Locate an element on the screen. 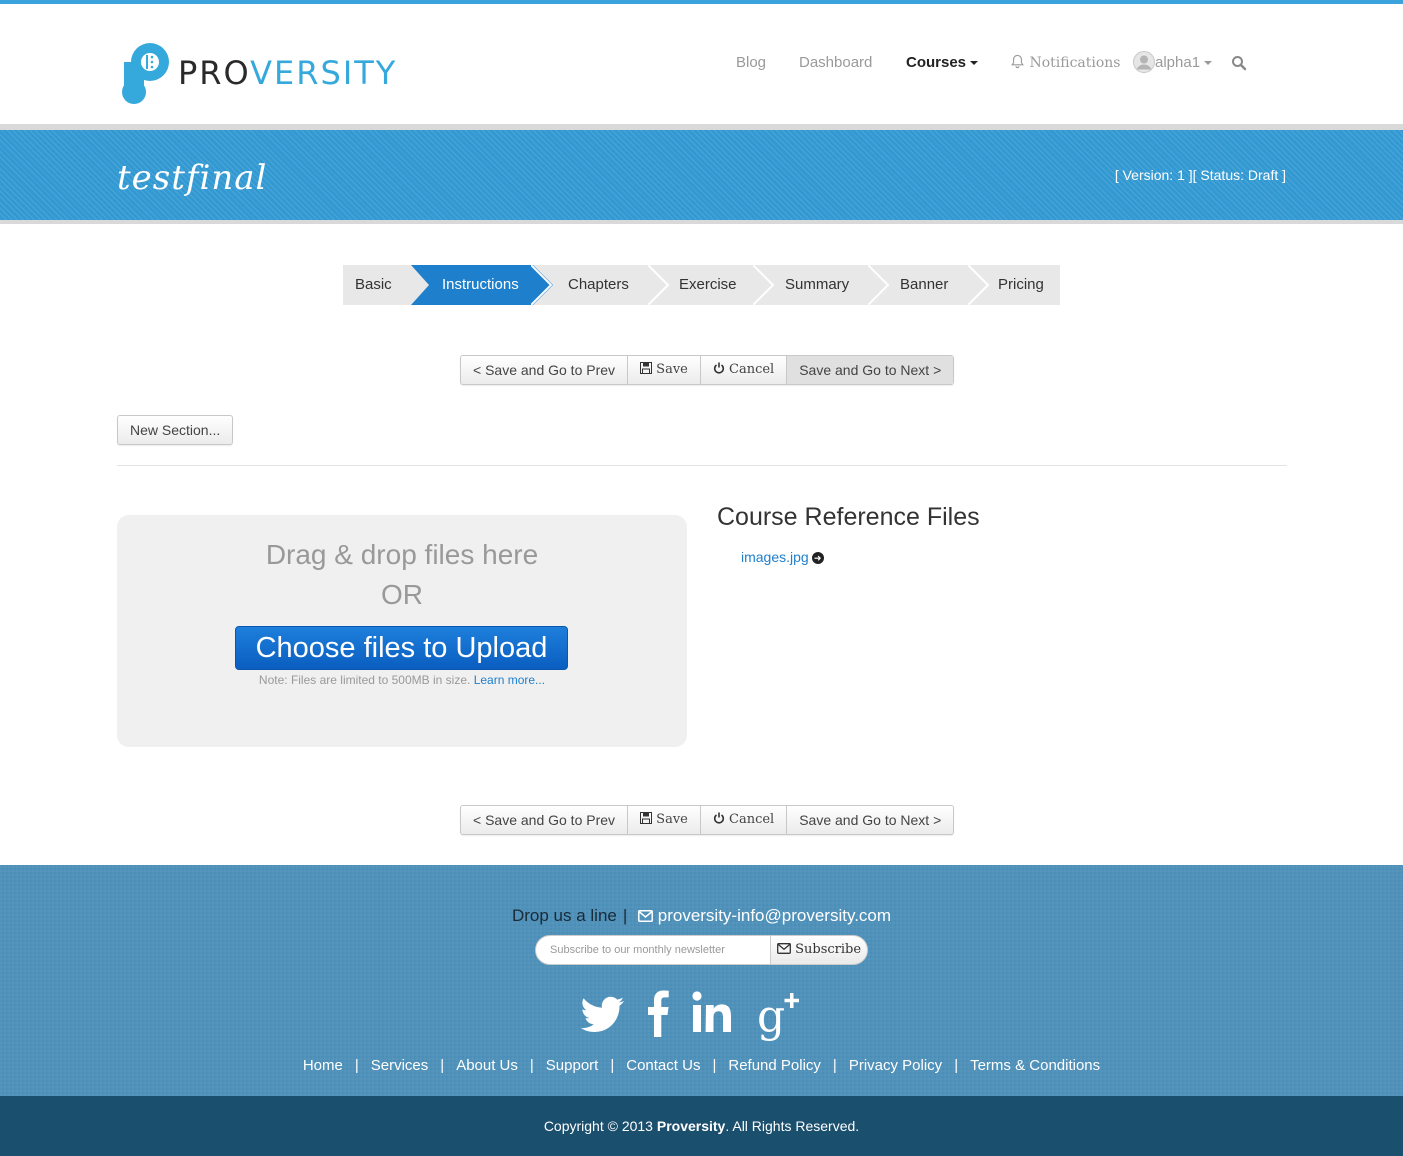 The height and width of the screenshot is (1156, 1403). facebook-icon is located at coordinates (659, 1013).